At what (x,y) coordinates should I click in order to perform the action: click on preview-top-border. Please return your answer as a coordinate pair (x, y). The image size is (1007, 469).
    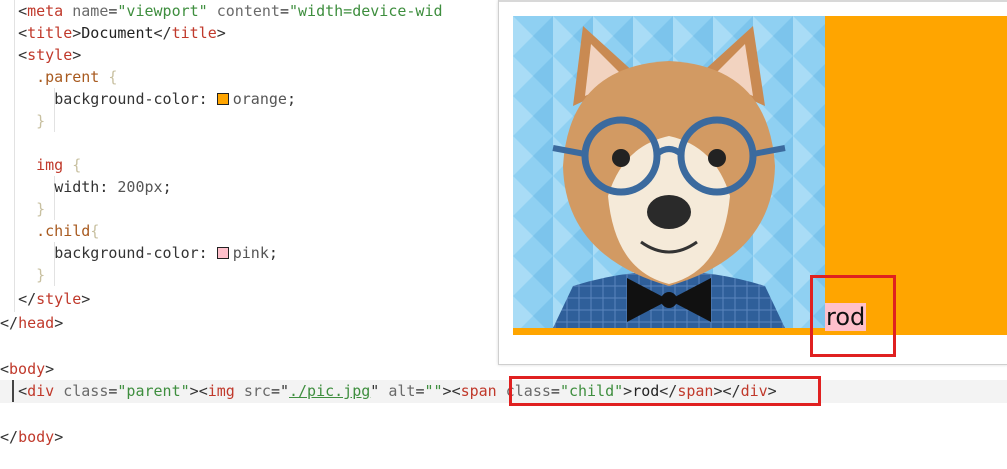
    Looking at the image, I should click on (753, 1).